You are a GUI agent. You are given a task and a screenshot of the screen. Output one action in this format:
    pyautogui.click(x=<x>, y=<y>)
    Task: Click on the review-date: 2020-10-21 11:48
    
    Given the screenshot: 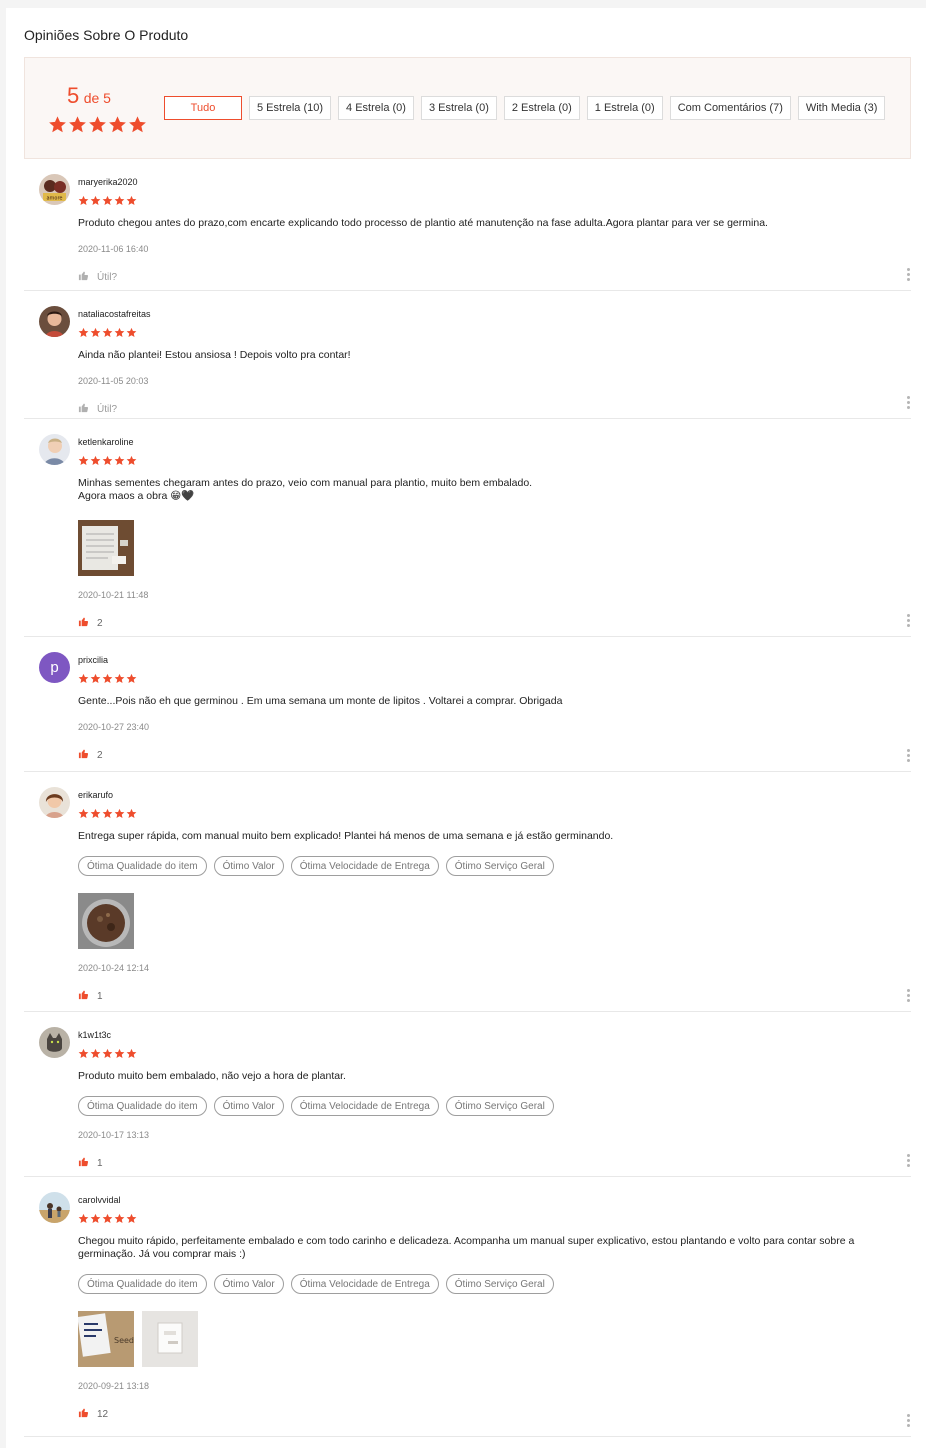 What is the action you would take?
    pyautogui.click(x=113, y=595)
    